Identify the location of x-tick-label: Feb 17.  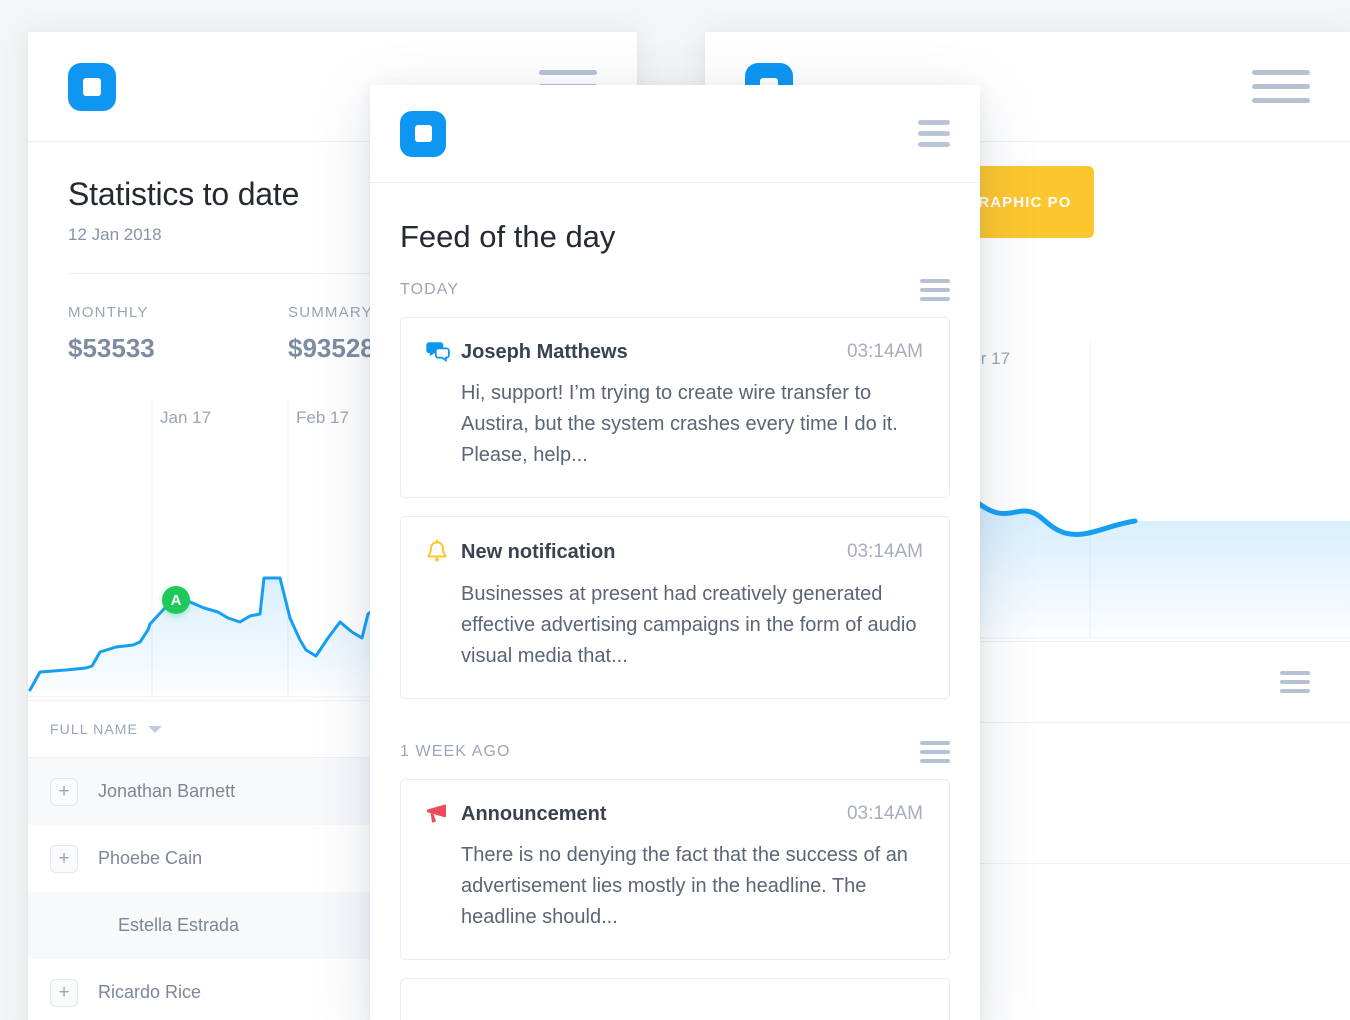
(322, 417).